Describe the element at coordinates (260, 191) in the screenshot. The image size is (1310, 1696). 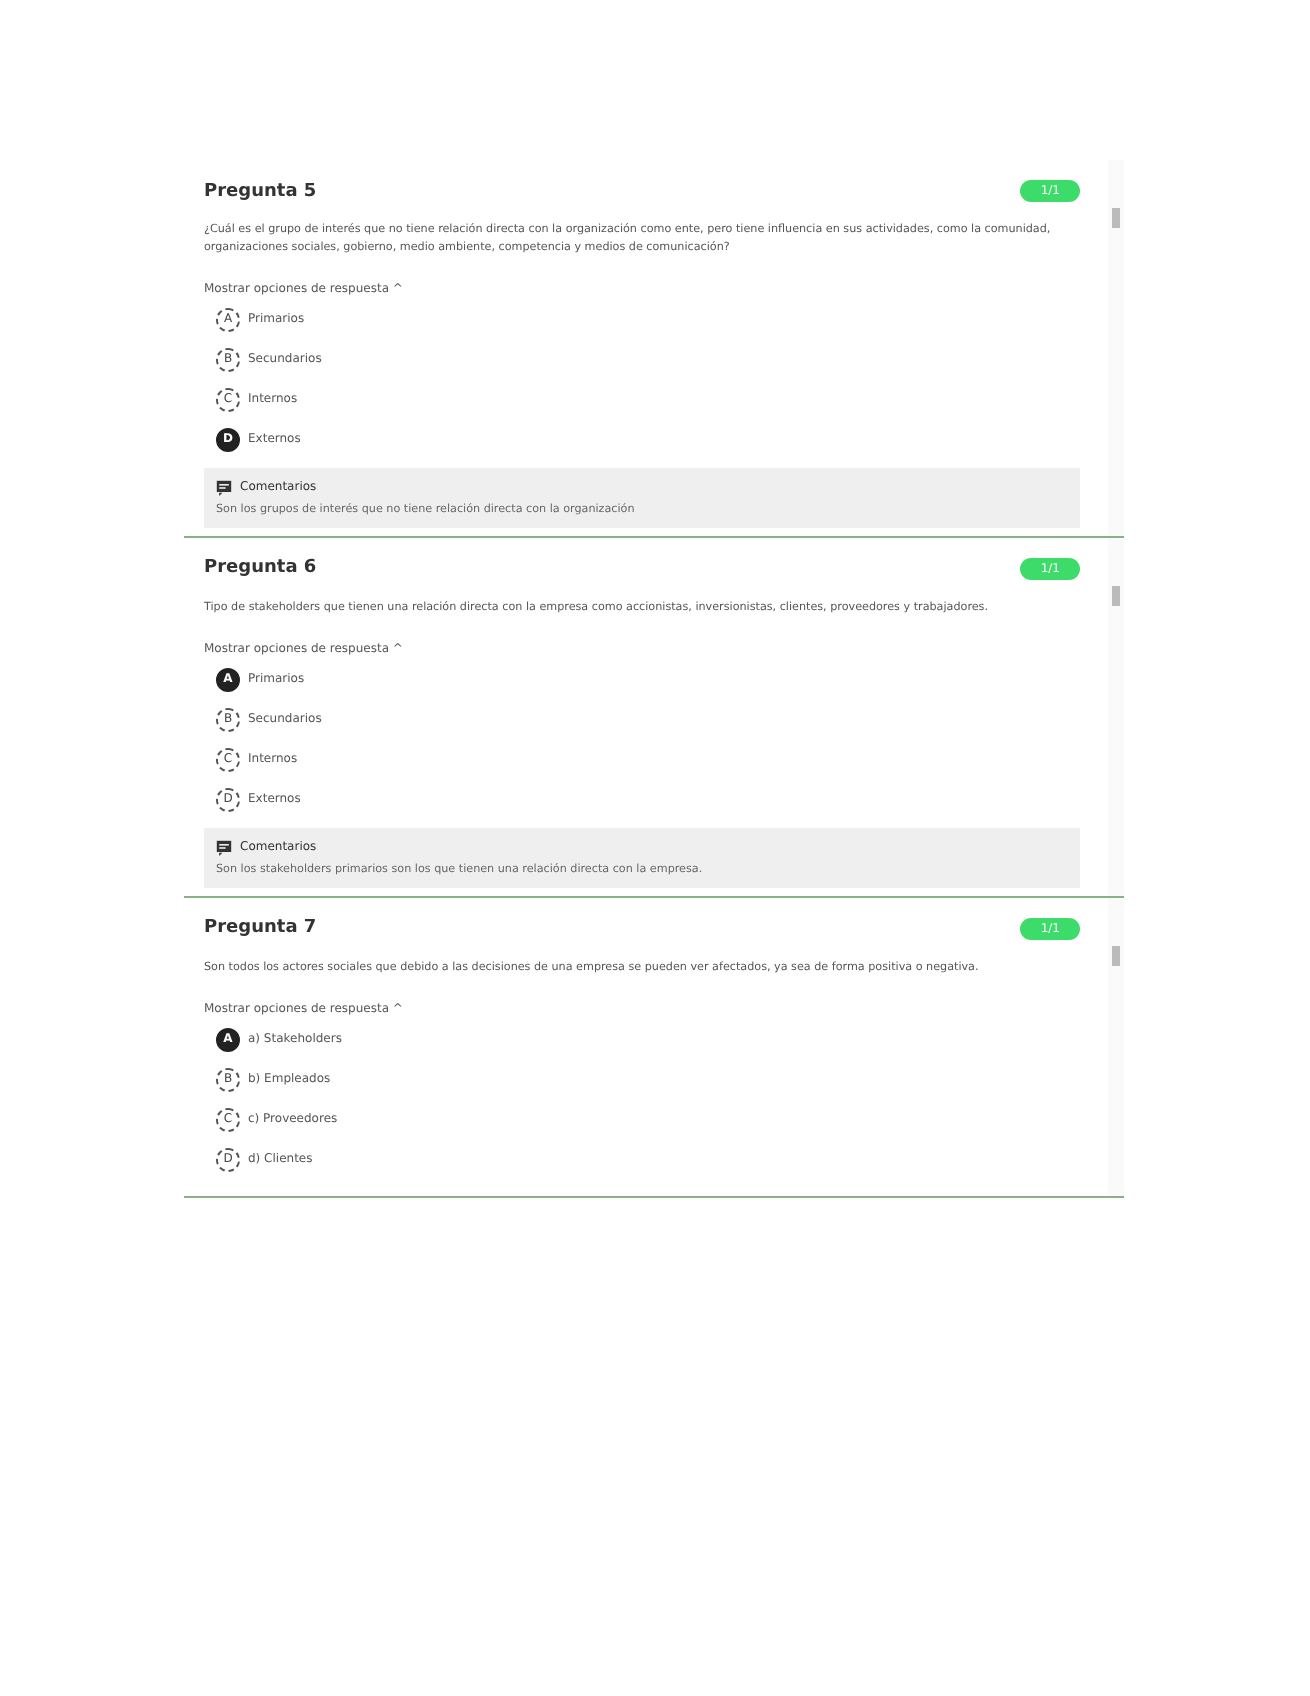
I see `question-title: Pregunta 5` at that location.